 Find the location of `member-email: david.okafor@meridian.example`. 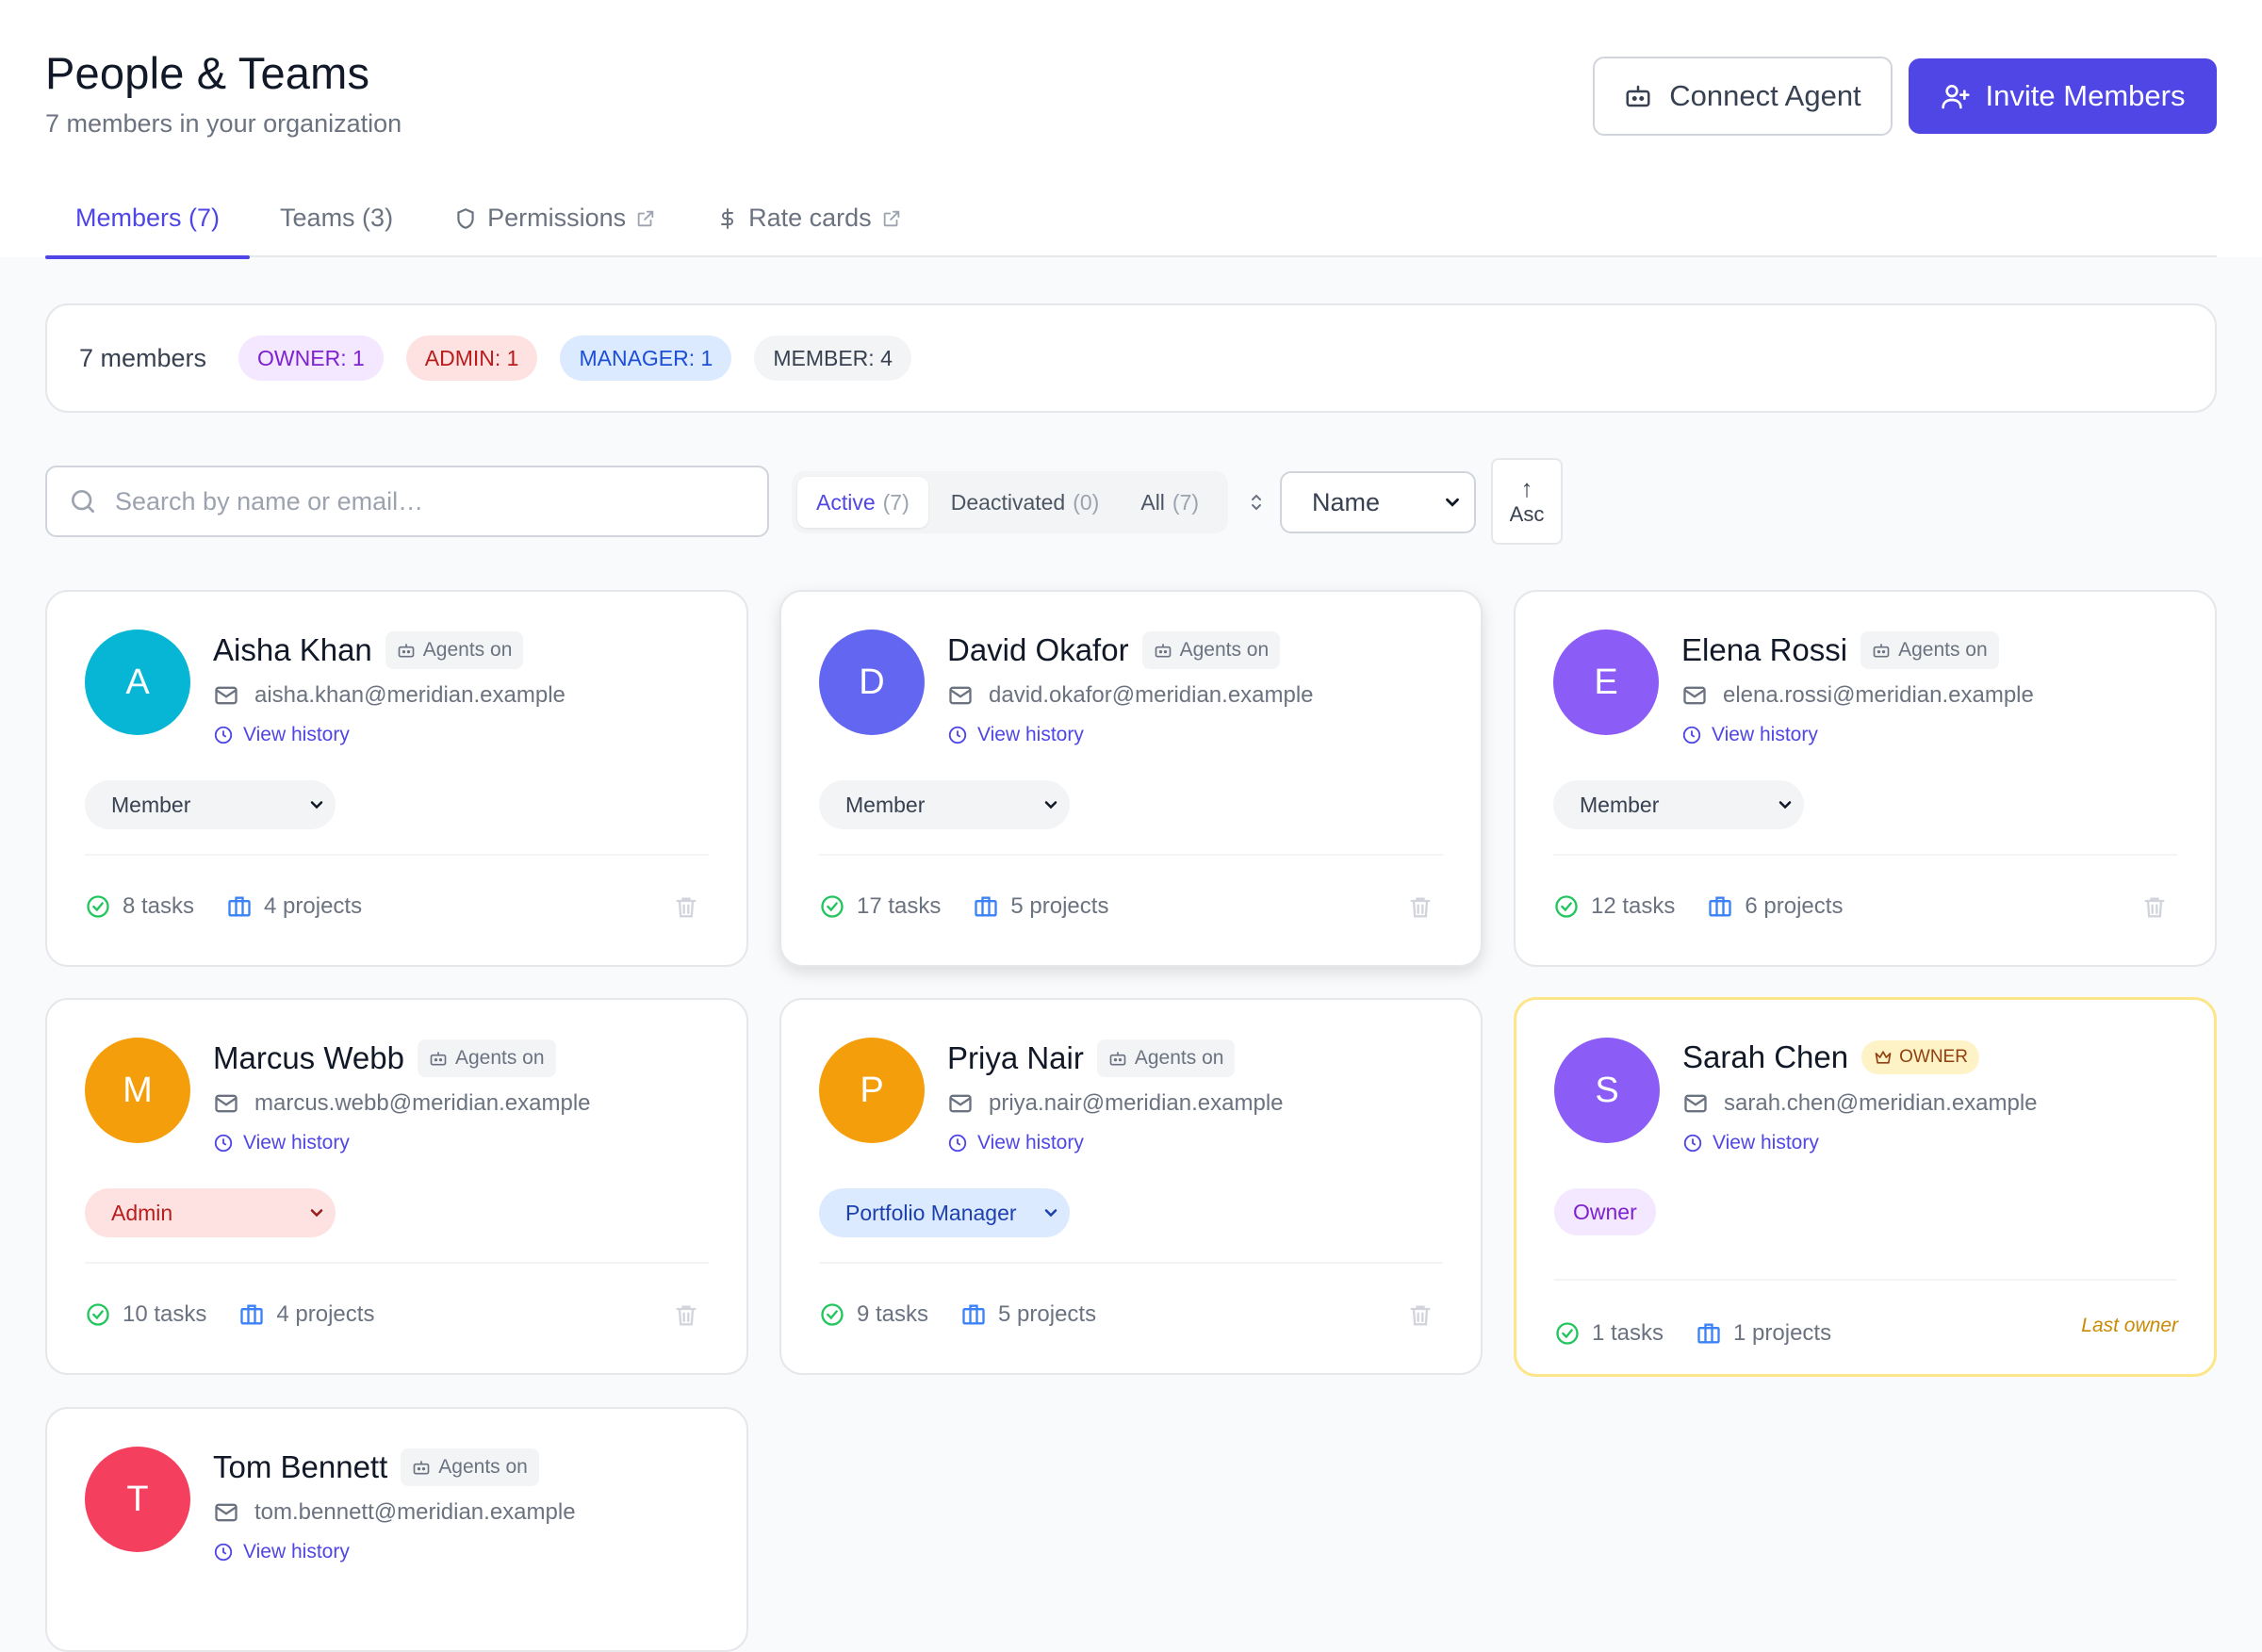

member-email: david.okafor@meridian.example is located at coordinates (1152, 695).